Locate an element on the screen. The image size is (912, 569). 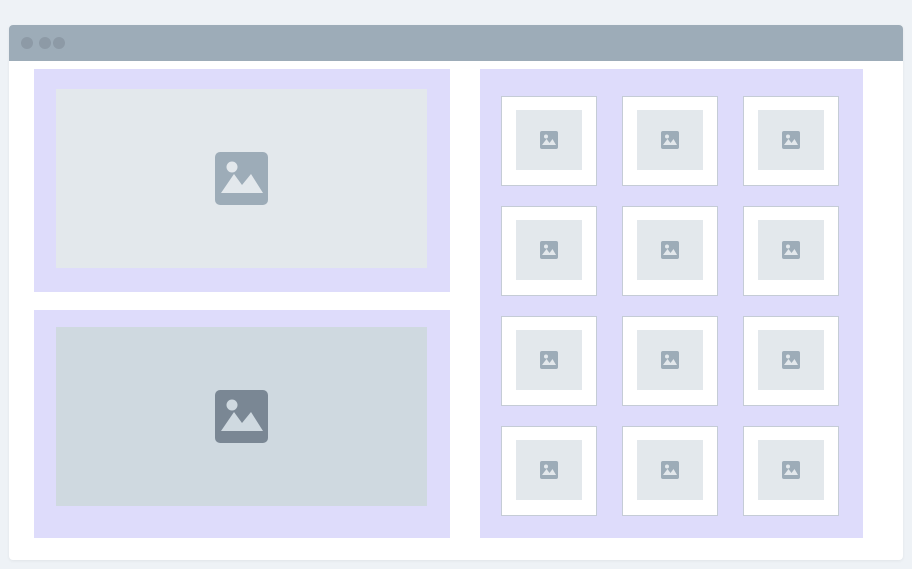
top-image-placeholder is located at coordinates (241, 178).